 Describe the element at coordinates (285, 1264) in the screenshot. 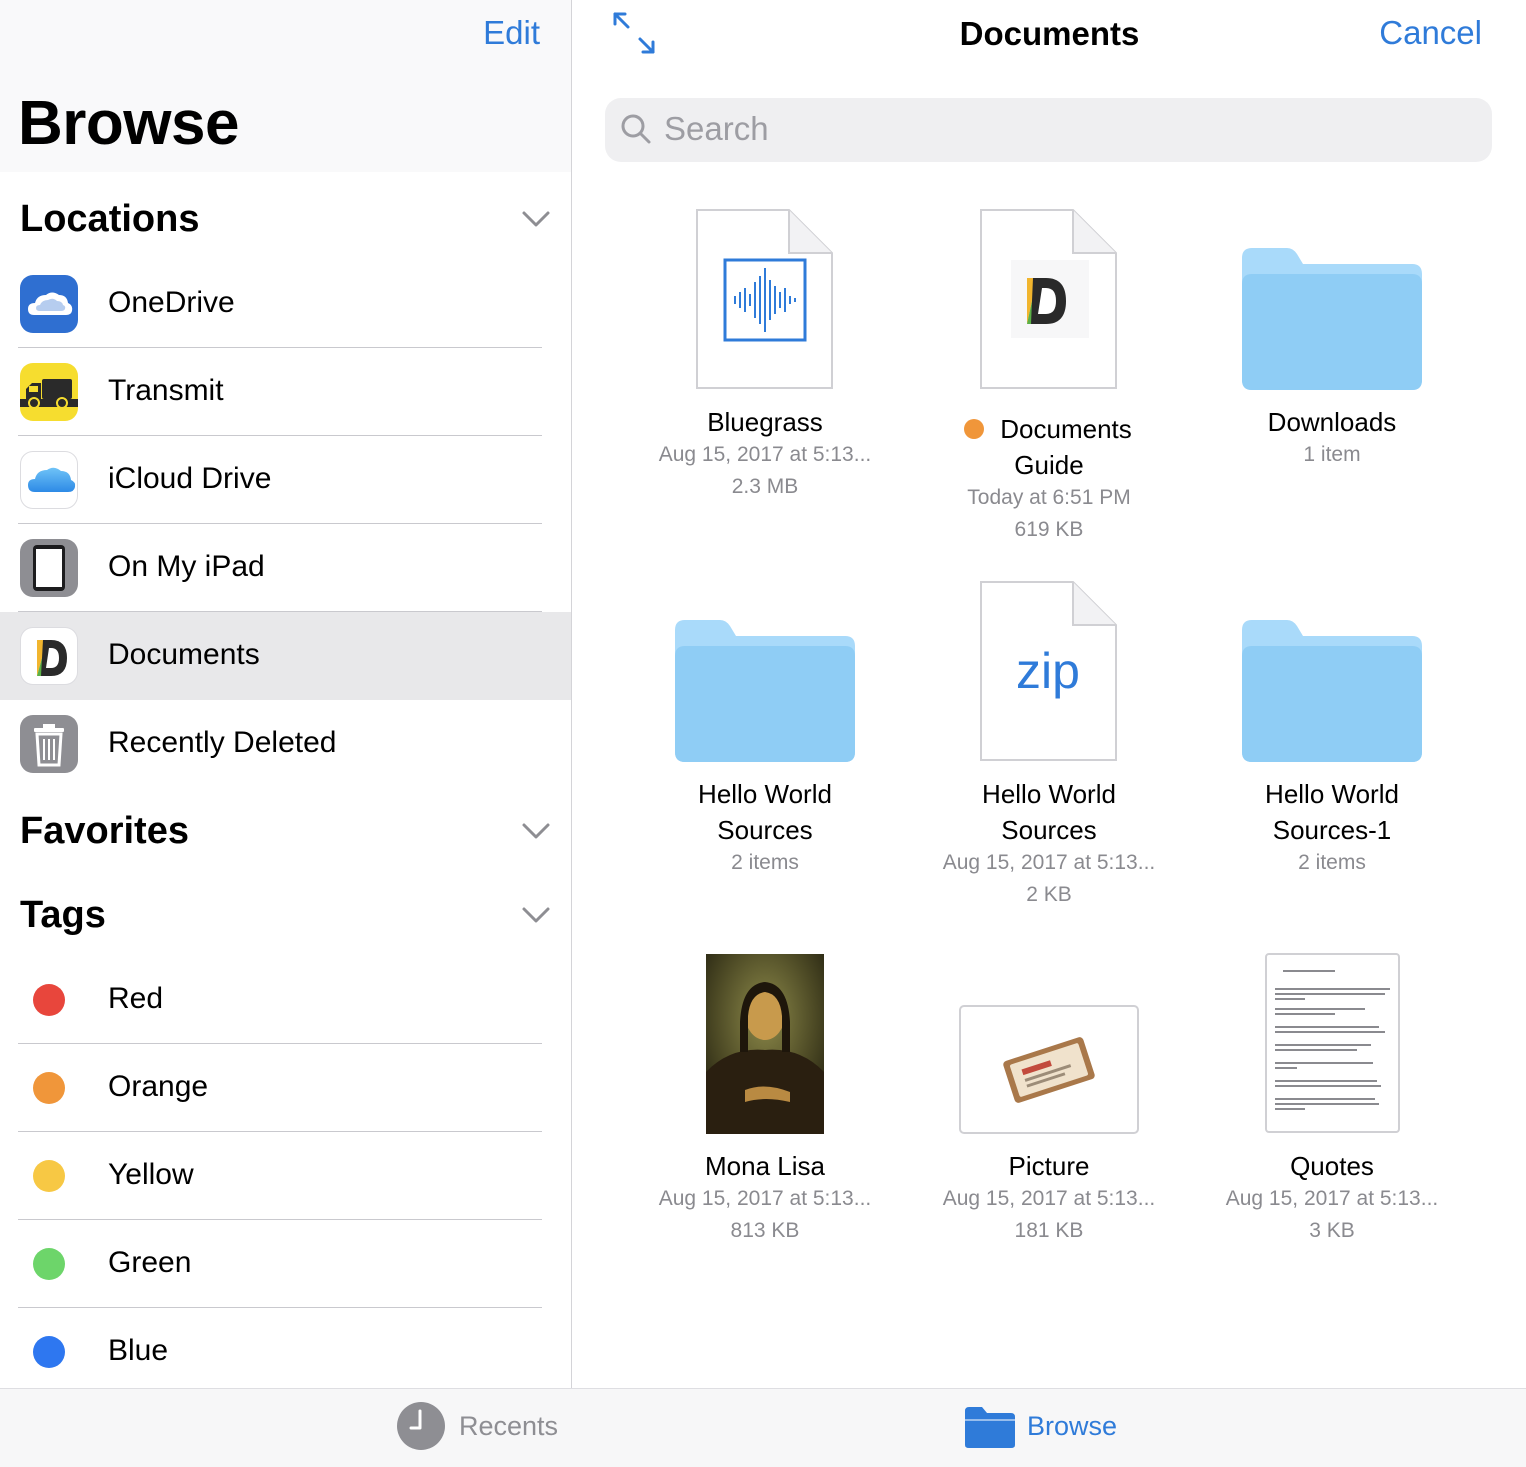

I see `sidebar-tag-green: Green` at that location.